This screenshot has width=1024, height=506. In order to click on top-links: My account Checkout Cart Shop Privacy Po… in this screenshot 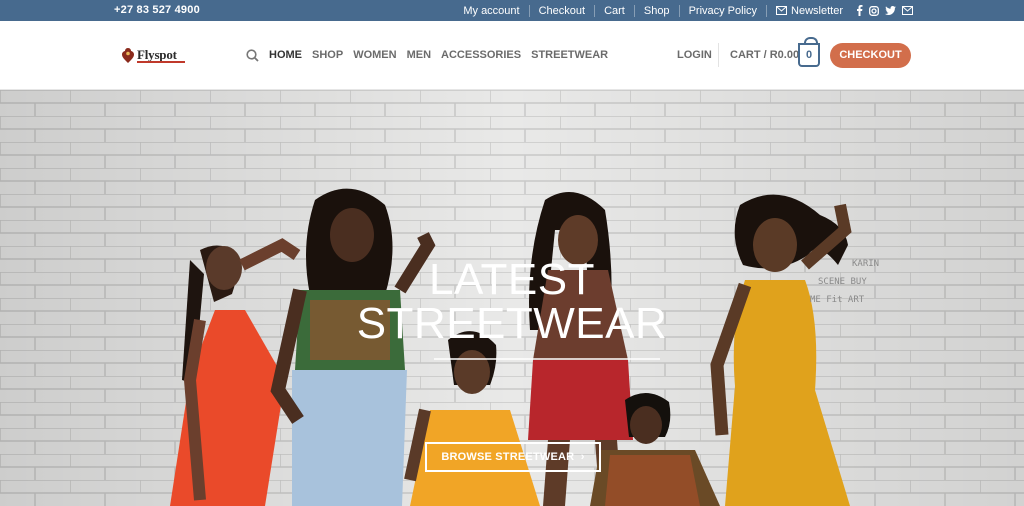, I will do `click(683, 10)`.